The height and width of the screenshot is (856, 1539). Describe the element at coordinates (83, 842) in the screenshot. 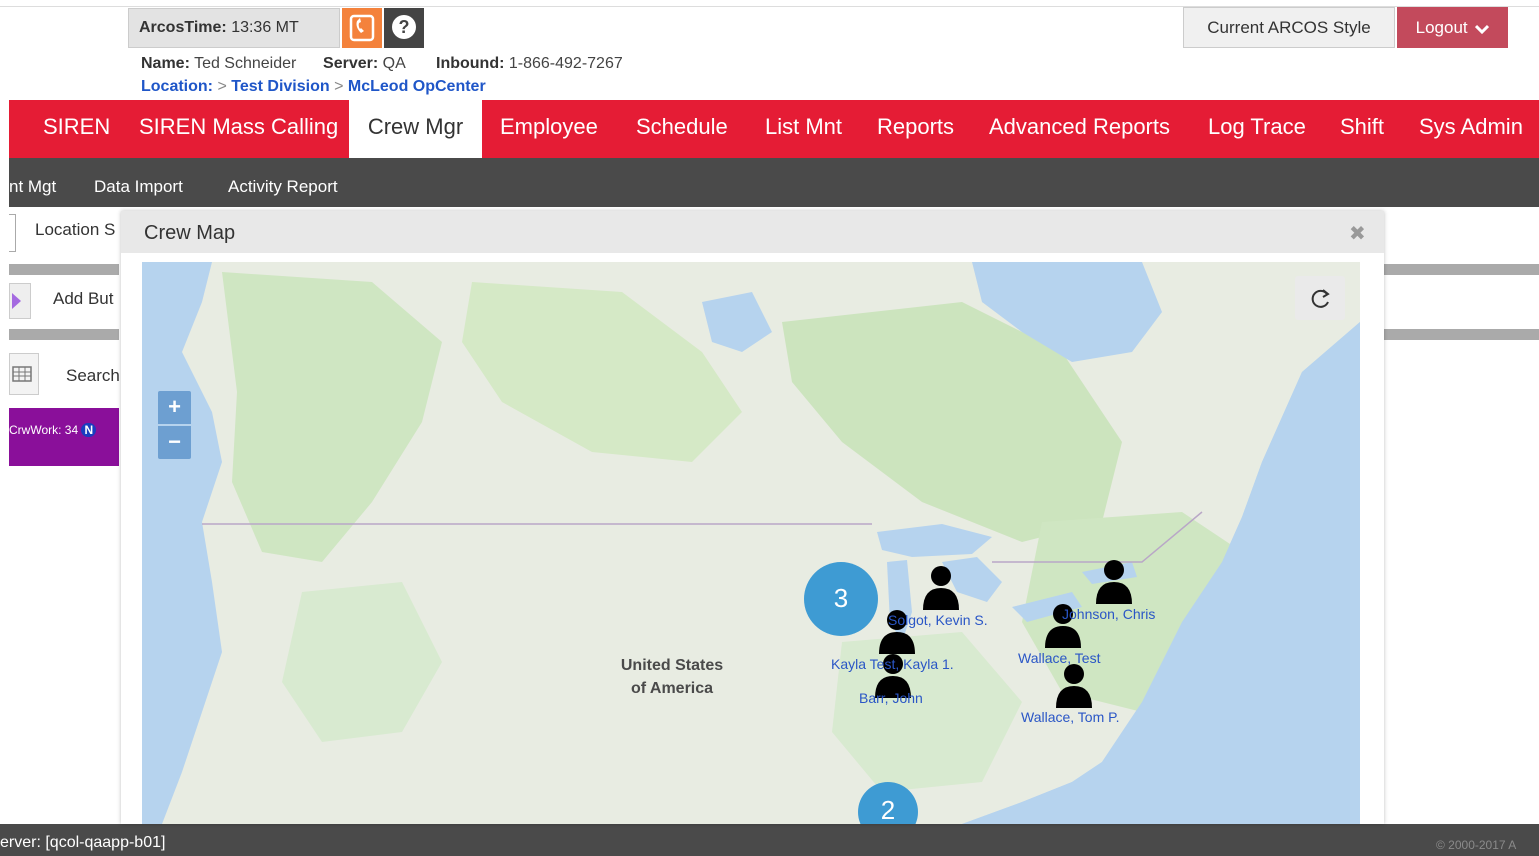

I see `footer-server: erver: [qcol-qaapp-b01]` at that location.